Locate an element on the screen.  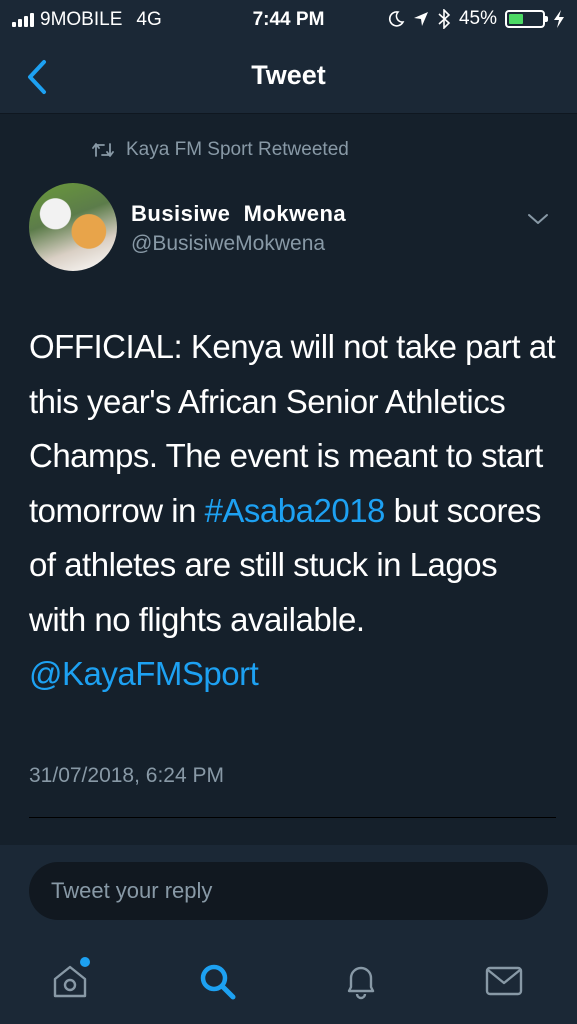
moon-icon is located at coordinates (396, 19).